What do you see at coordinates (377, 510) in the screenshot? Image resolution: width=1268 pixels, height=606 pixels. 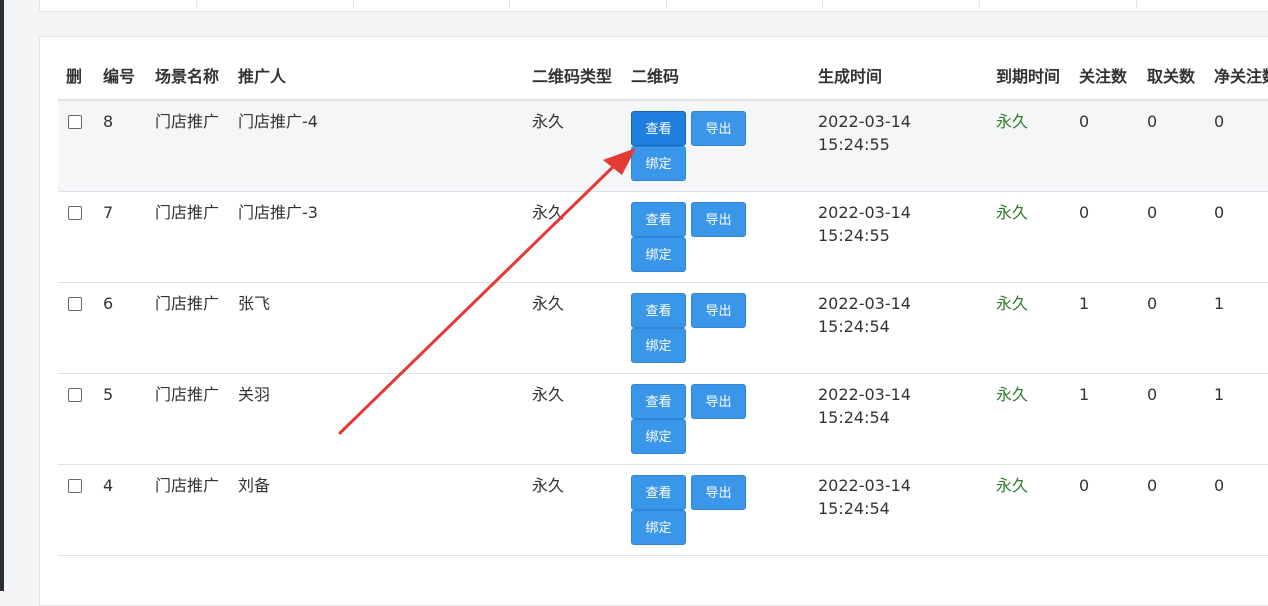 I see `row-promoter: 刘备` at bounding box center [377, 510].